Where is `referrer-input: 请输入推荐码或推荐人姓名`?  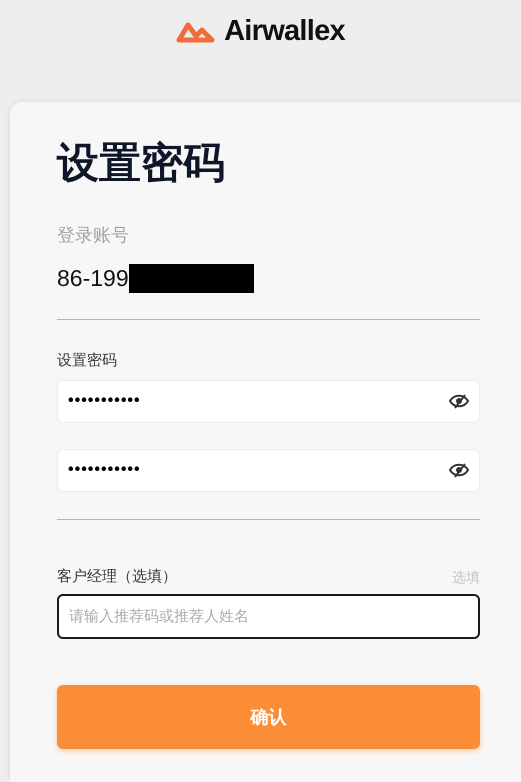
referrer-input: 请输入推荐码或推荐人姓名 is located at coordinates (268, 616).